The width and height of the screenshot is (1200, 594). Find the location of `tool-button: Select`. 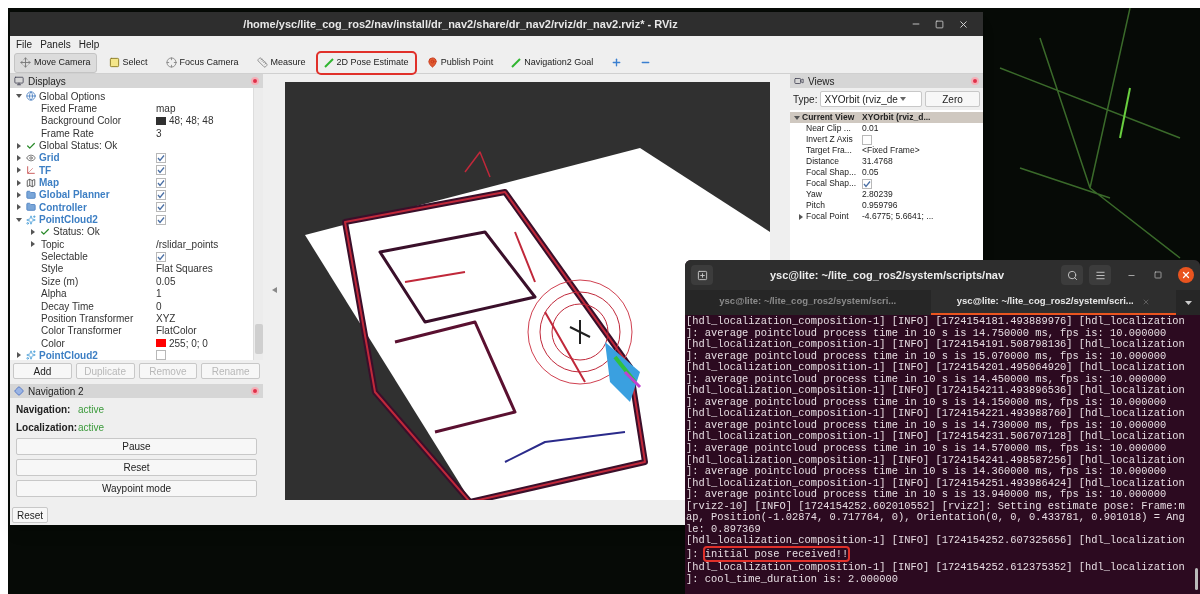

tool-button: Select is located at coordinates (128, 62).